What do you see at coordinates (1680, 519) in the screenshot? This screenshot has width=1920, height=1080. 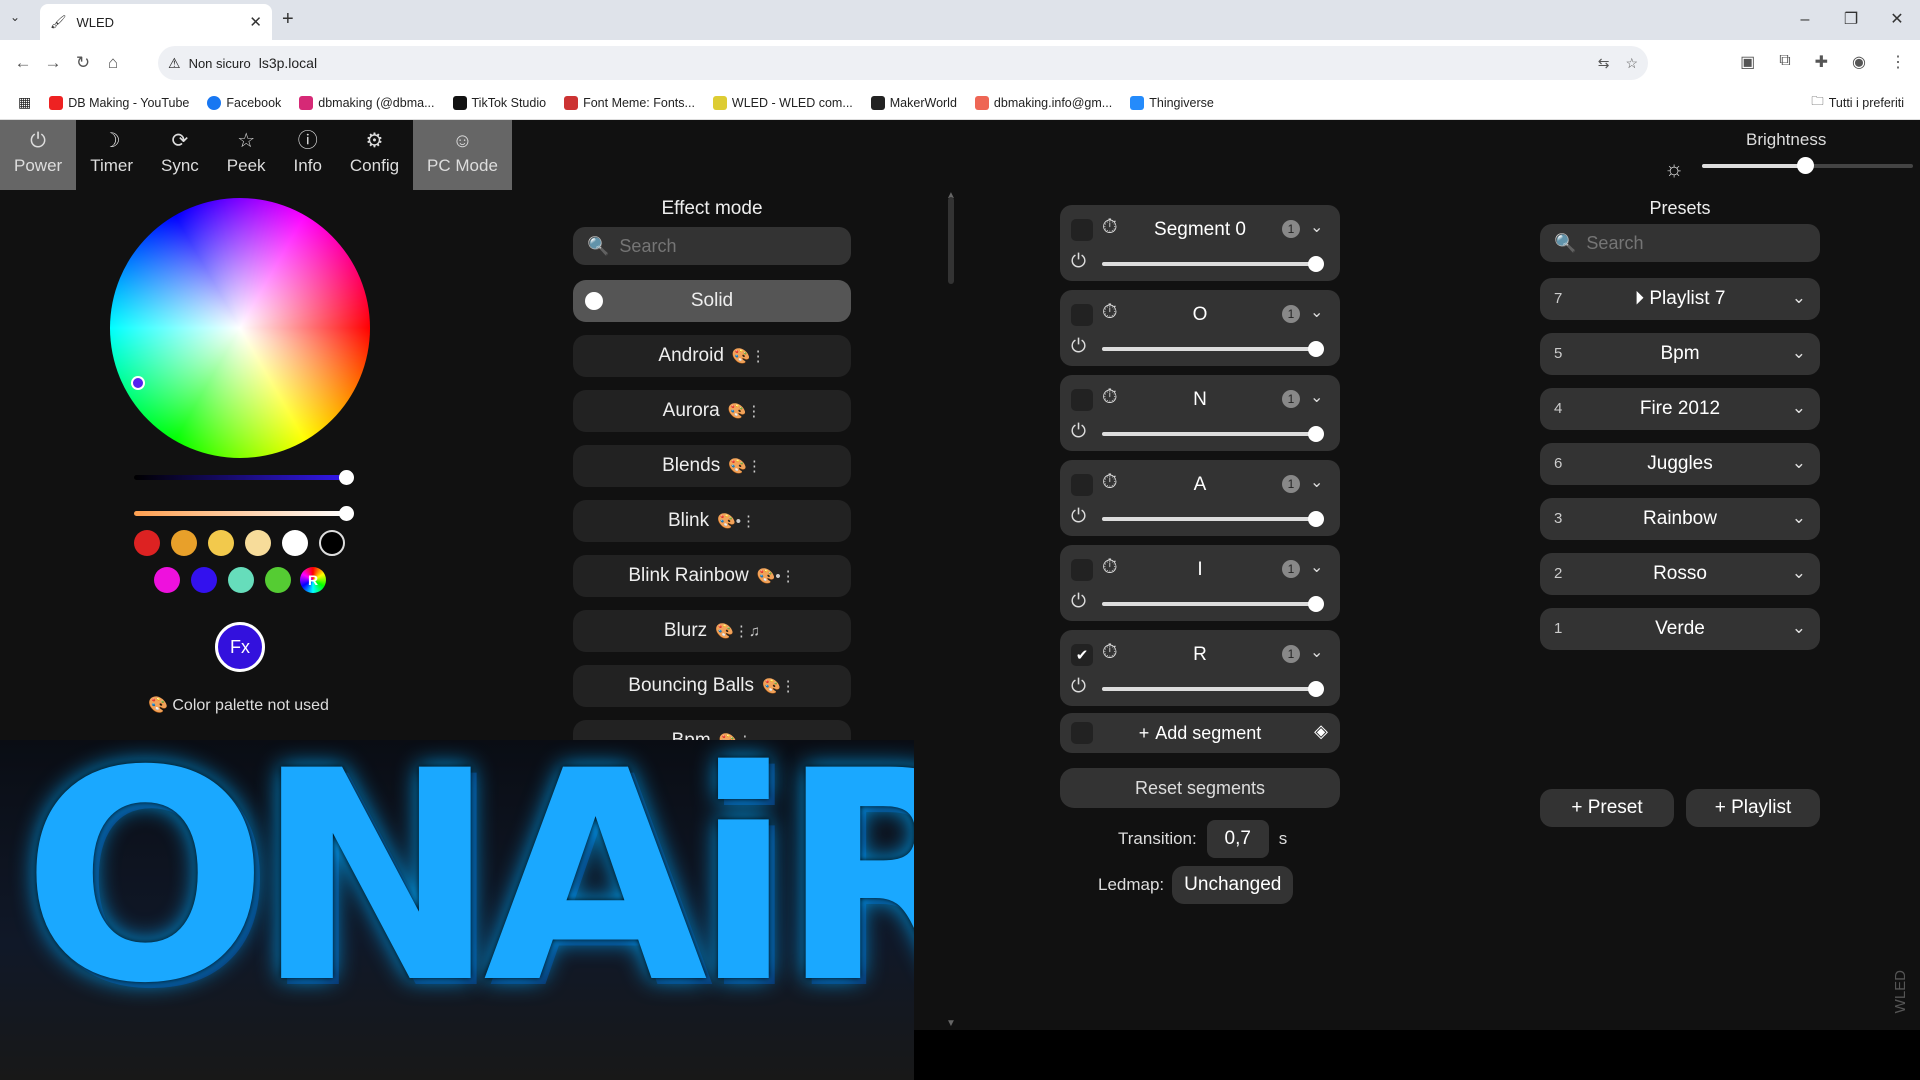 I see `preset-item: 3 Rainbow ⌄` at bounding box center [1680, 519].